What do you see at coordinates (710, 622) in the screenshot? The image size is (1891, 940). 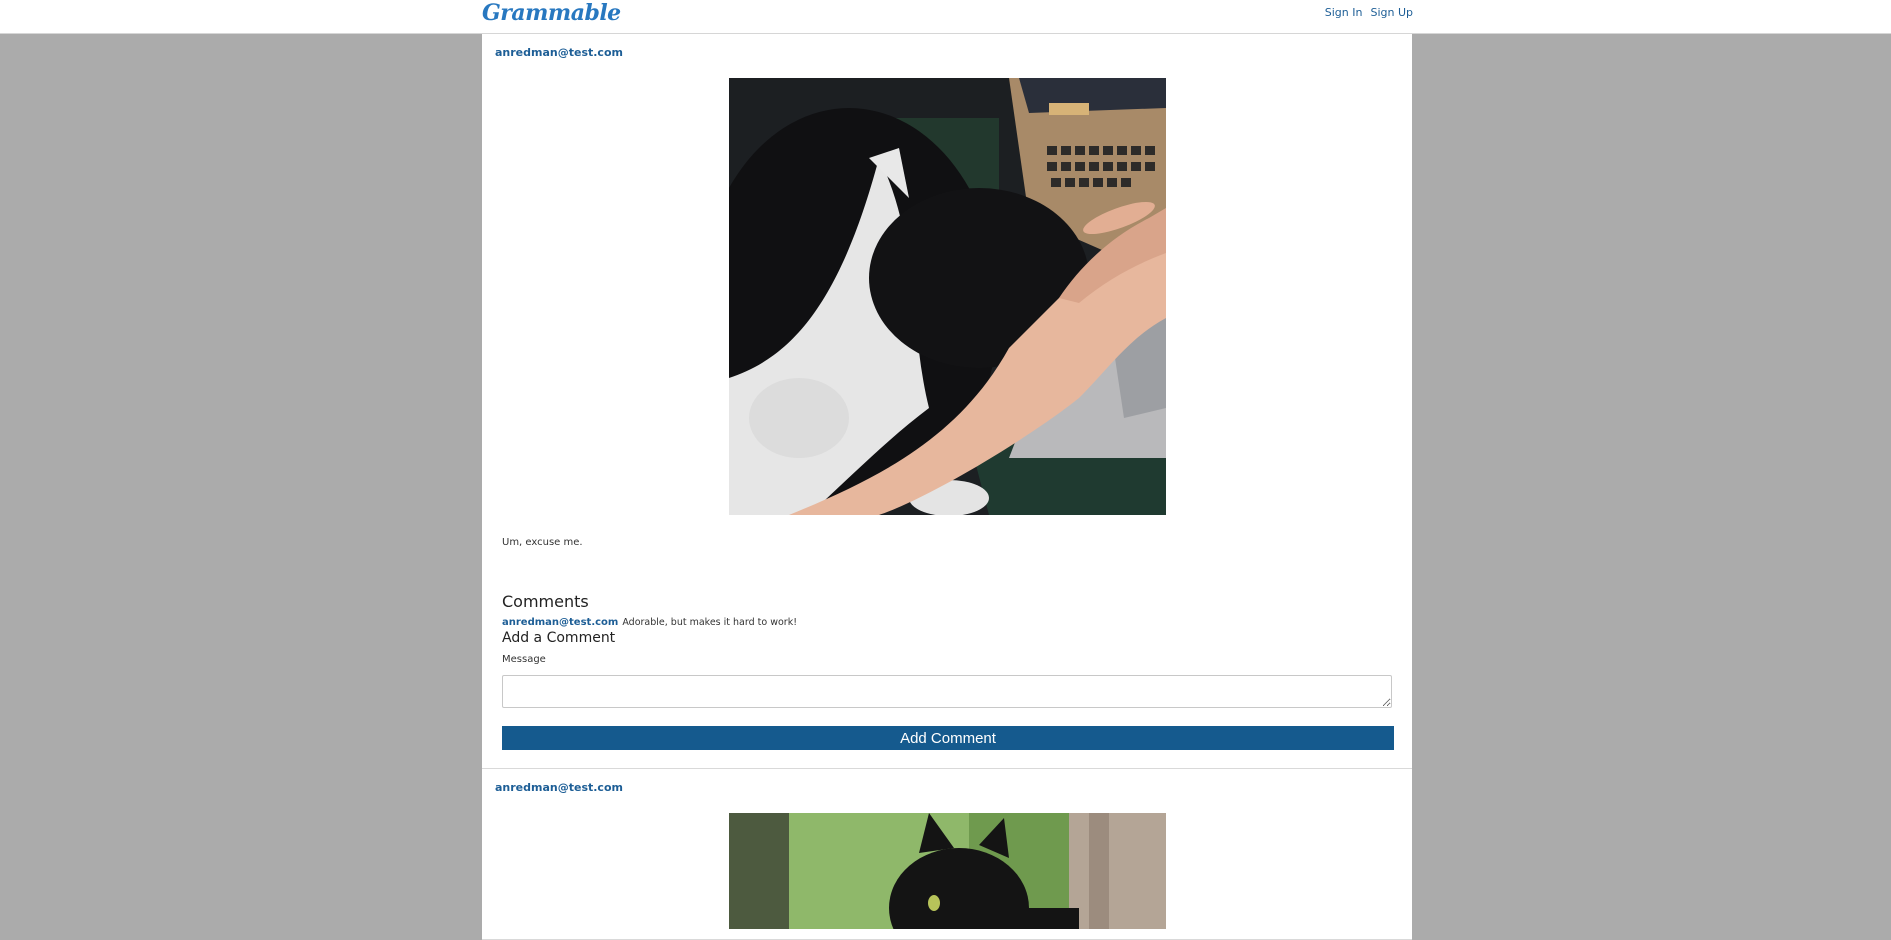 I see `comment-text: Adorable, but makes it hard to work!` at bounding box center [710, 622].